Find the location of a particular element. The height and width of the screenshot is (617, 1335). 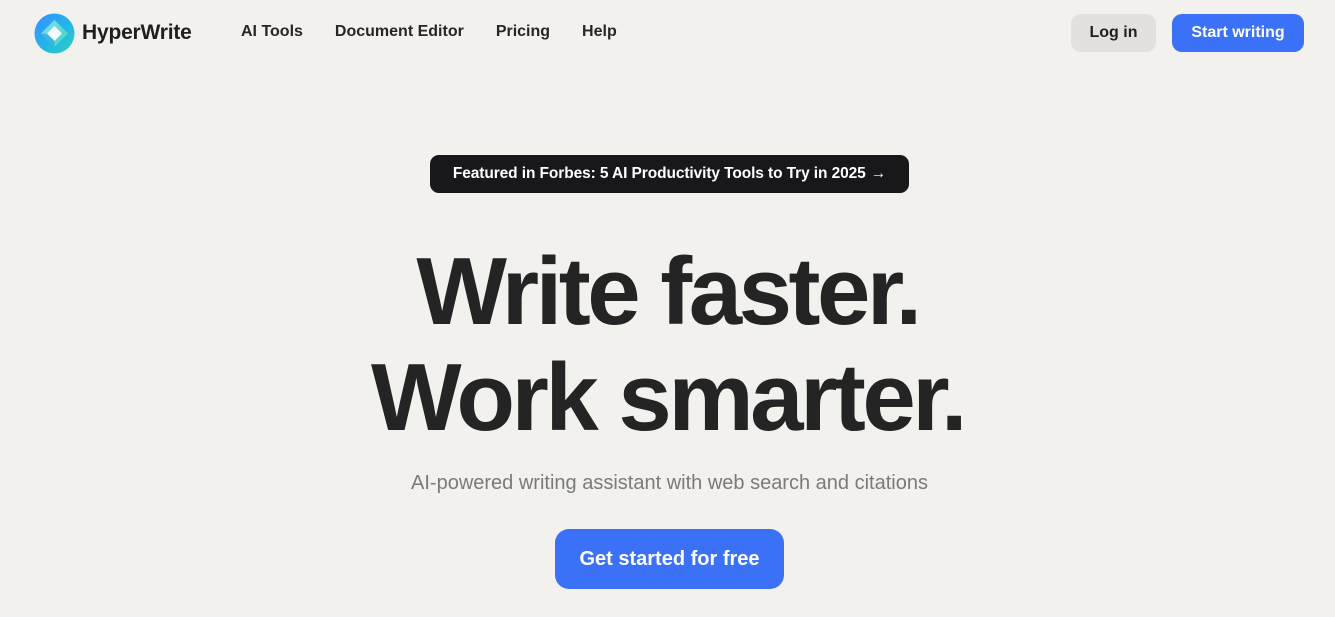

main-nav: AI Tools Document Editor Pricing Help is located at coordinates (445, 32).